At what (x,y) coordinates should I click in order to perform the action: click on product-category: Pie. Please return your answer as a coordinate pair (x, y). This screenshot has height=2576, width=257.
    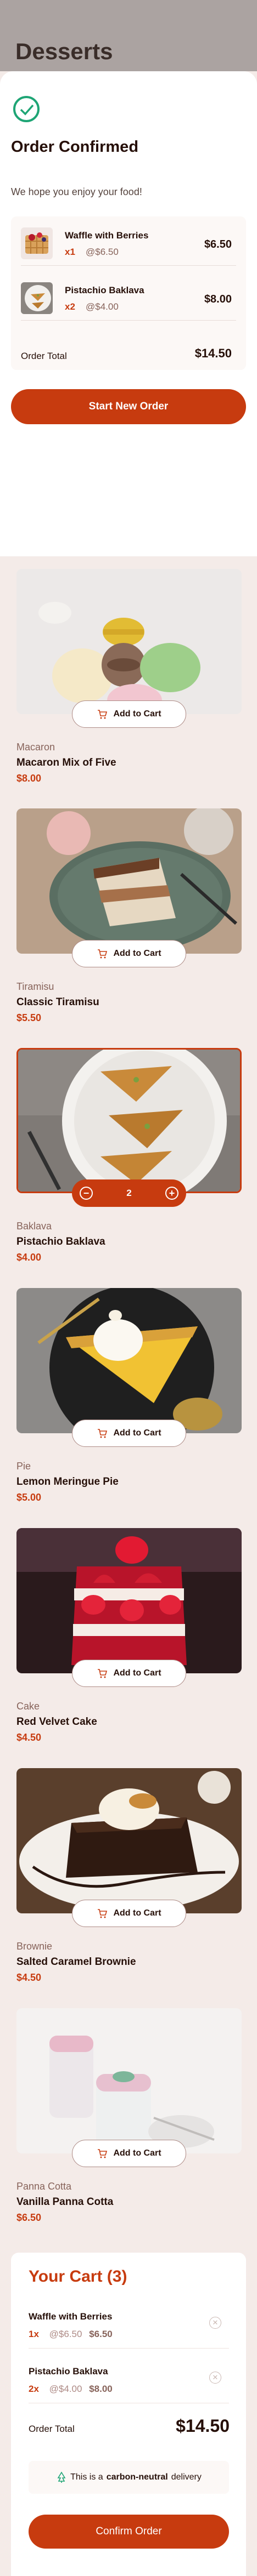
    Looking at the image, I should click on (23, 1466).